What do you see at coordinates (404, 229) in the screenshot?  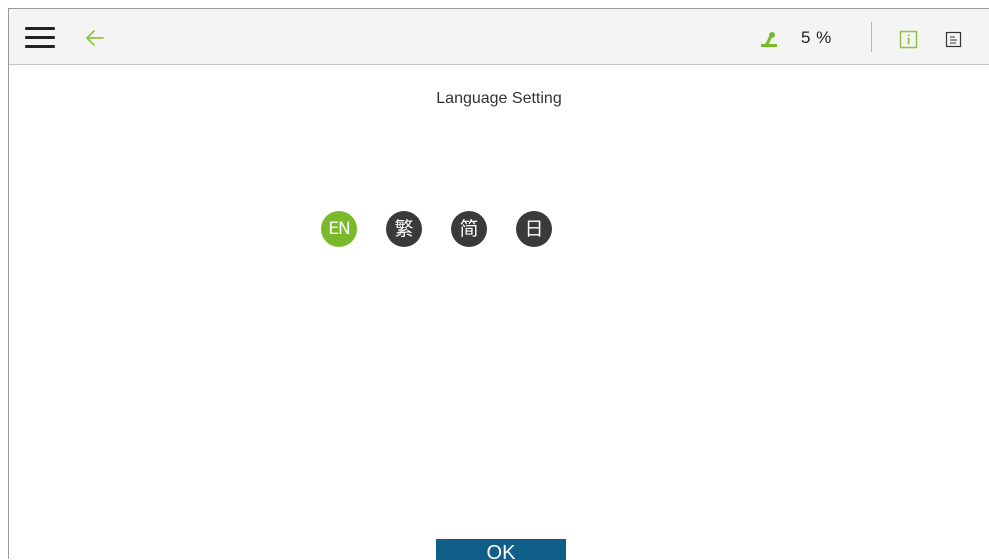 I see `language-option-traditional-chinese: 繁` at bounding box center [404, 229].